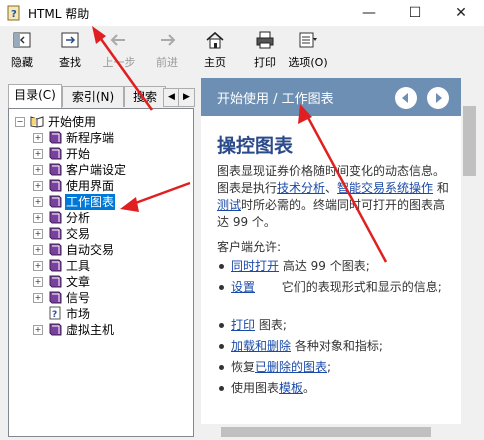 Image resolution: width=484 pixels, height=440 pixels. I want to click on printer-icon, so click(265, 40).